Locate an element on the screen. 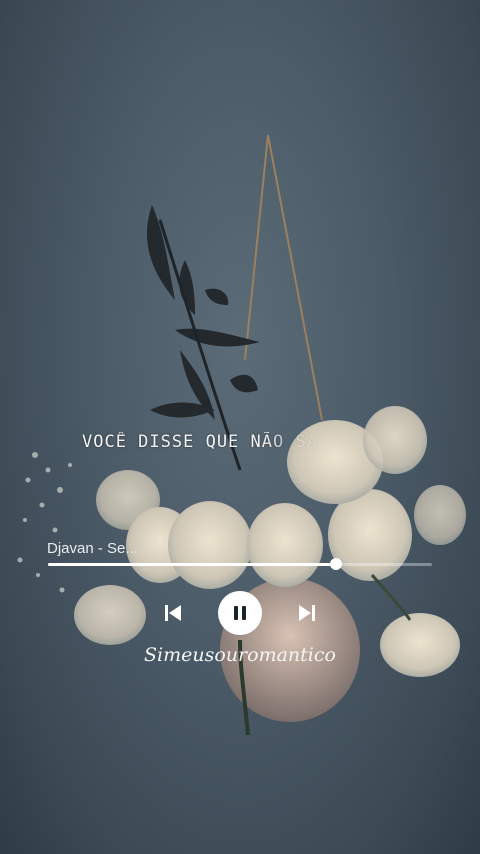 The width and height of the screenshot is (480, 854). progress-fill is located at coordinates (192, 564).